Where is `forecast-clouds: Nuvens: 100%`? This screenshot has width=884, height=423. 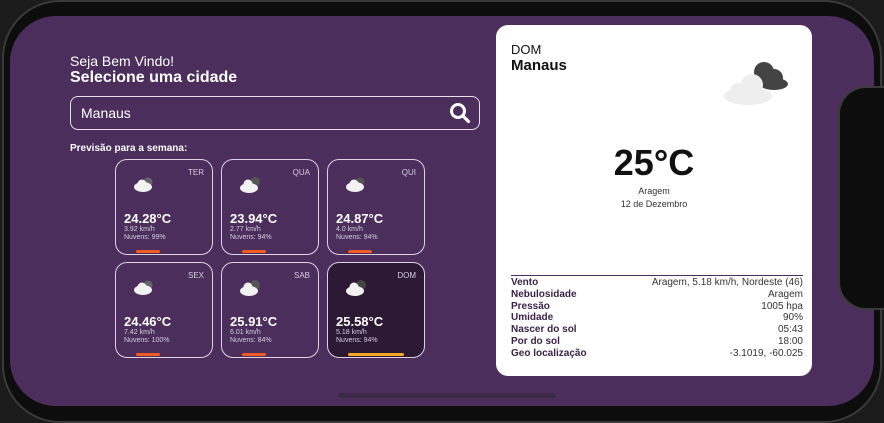
forecast-clouds: Nuvens: 100% is located at coordinates (147, 340).